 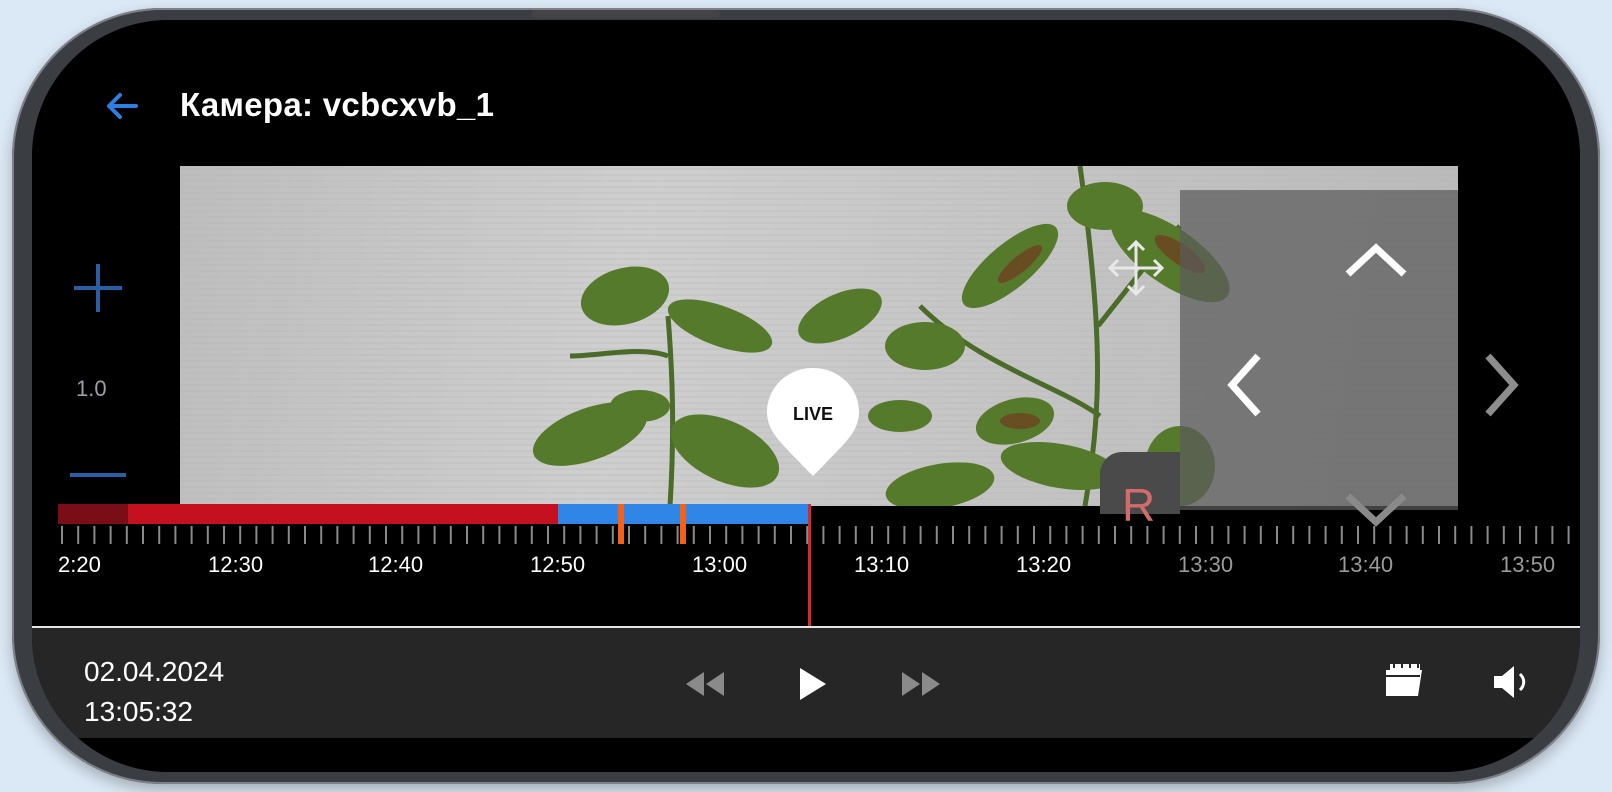 What do you see at coordinates (79, 564) in the screenshot?
I see `timeline-label: 2:20` at bounding box center [79, 564].